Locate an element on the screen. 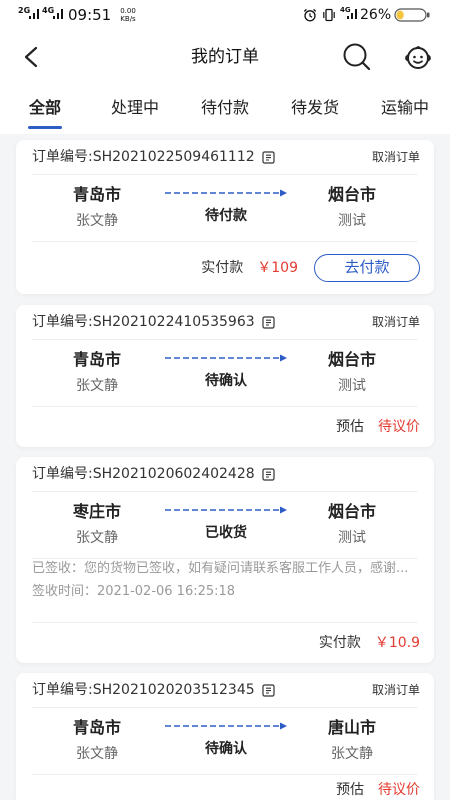  order-status: 待付款 is located at coordinates (226, 216).